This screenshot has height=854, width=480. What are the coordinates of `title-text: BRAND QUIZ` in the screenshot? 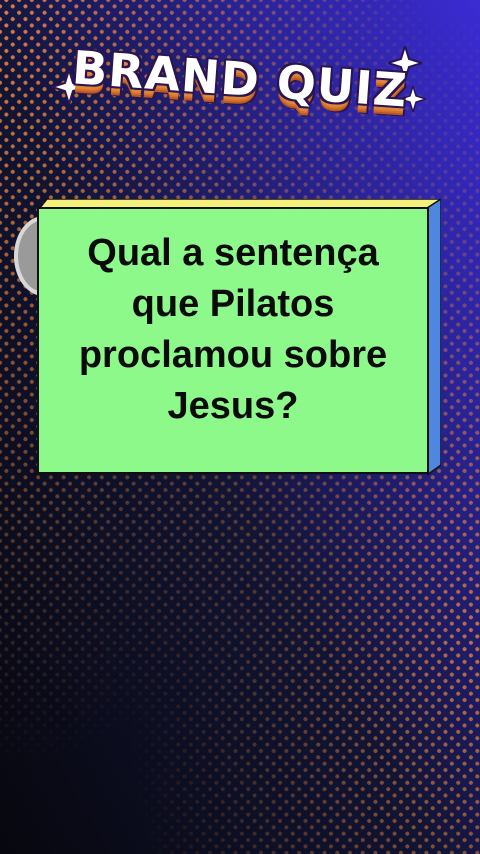 It's located at (240, 79).